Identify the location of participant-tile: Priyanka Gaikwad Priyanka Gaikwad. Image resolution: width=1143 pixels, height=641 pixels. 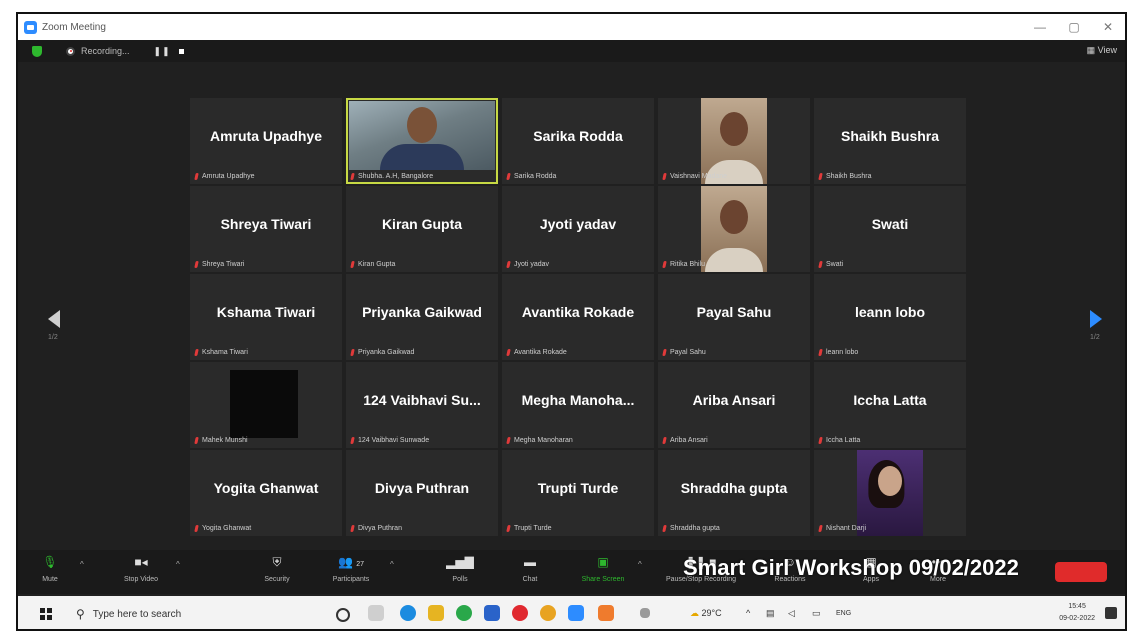
(422, 317).